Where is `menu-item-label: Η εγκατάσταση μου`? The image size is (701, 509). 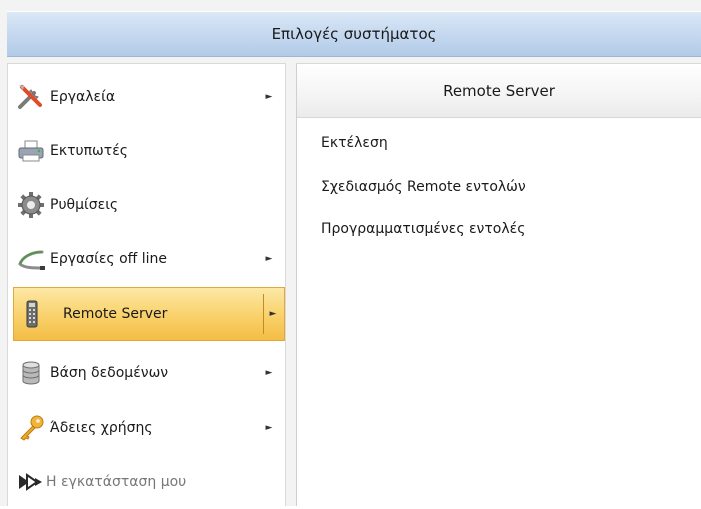 menu-item-label: Η εγκατάσταση μου is located at coordinates (116, 482).